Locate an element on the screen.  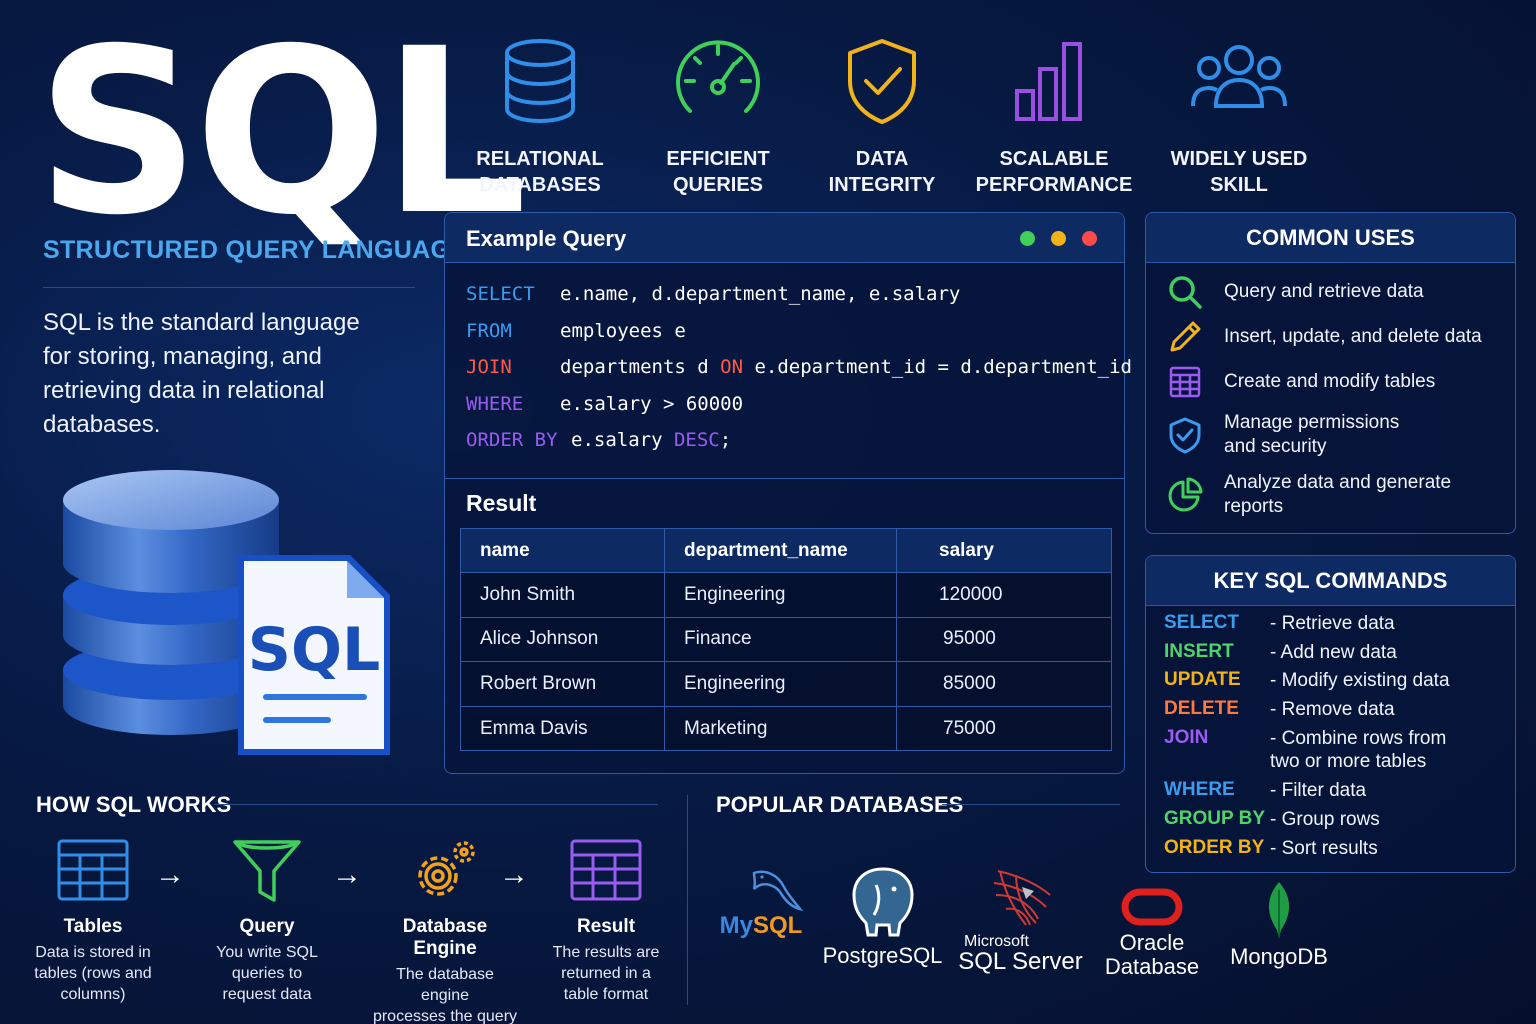
table-icon is located at coordinates (93, 870).